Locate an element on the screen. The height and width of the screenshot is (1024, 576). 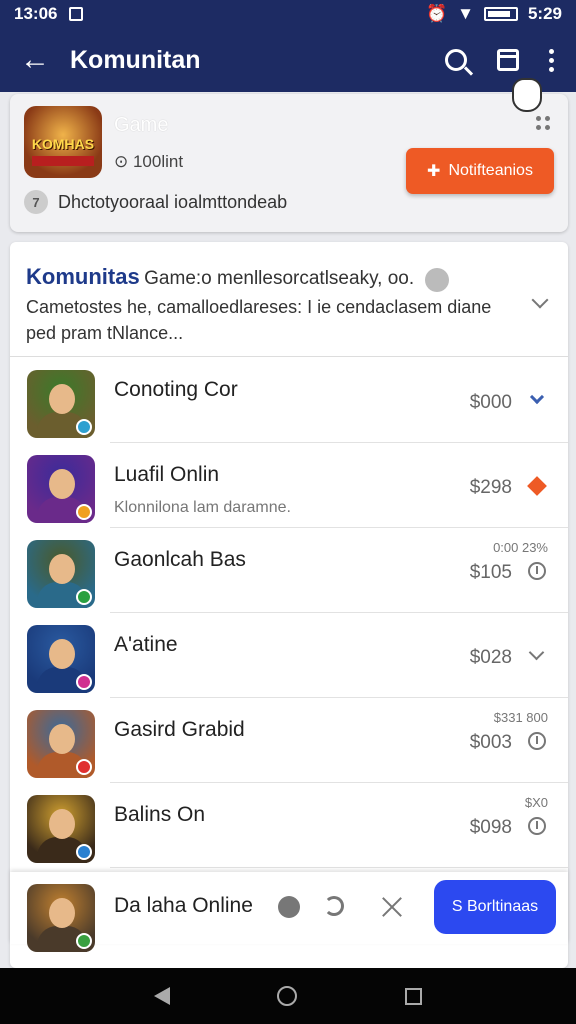
more-options-icon is located at coordinates (551, 60).